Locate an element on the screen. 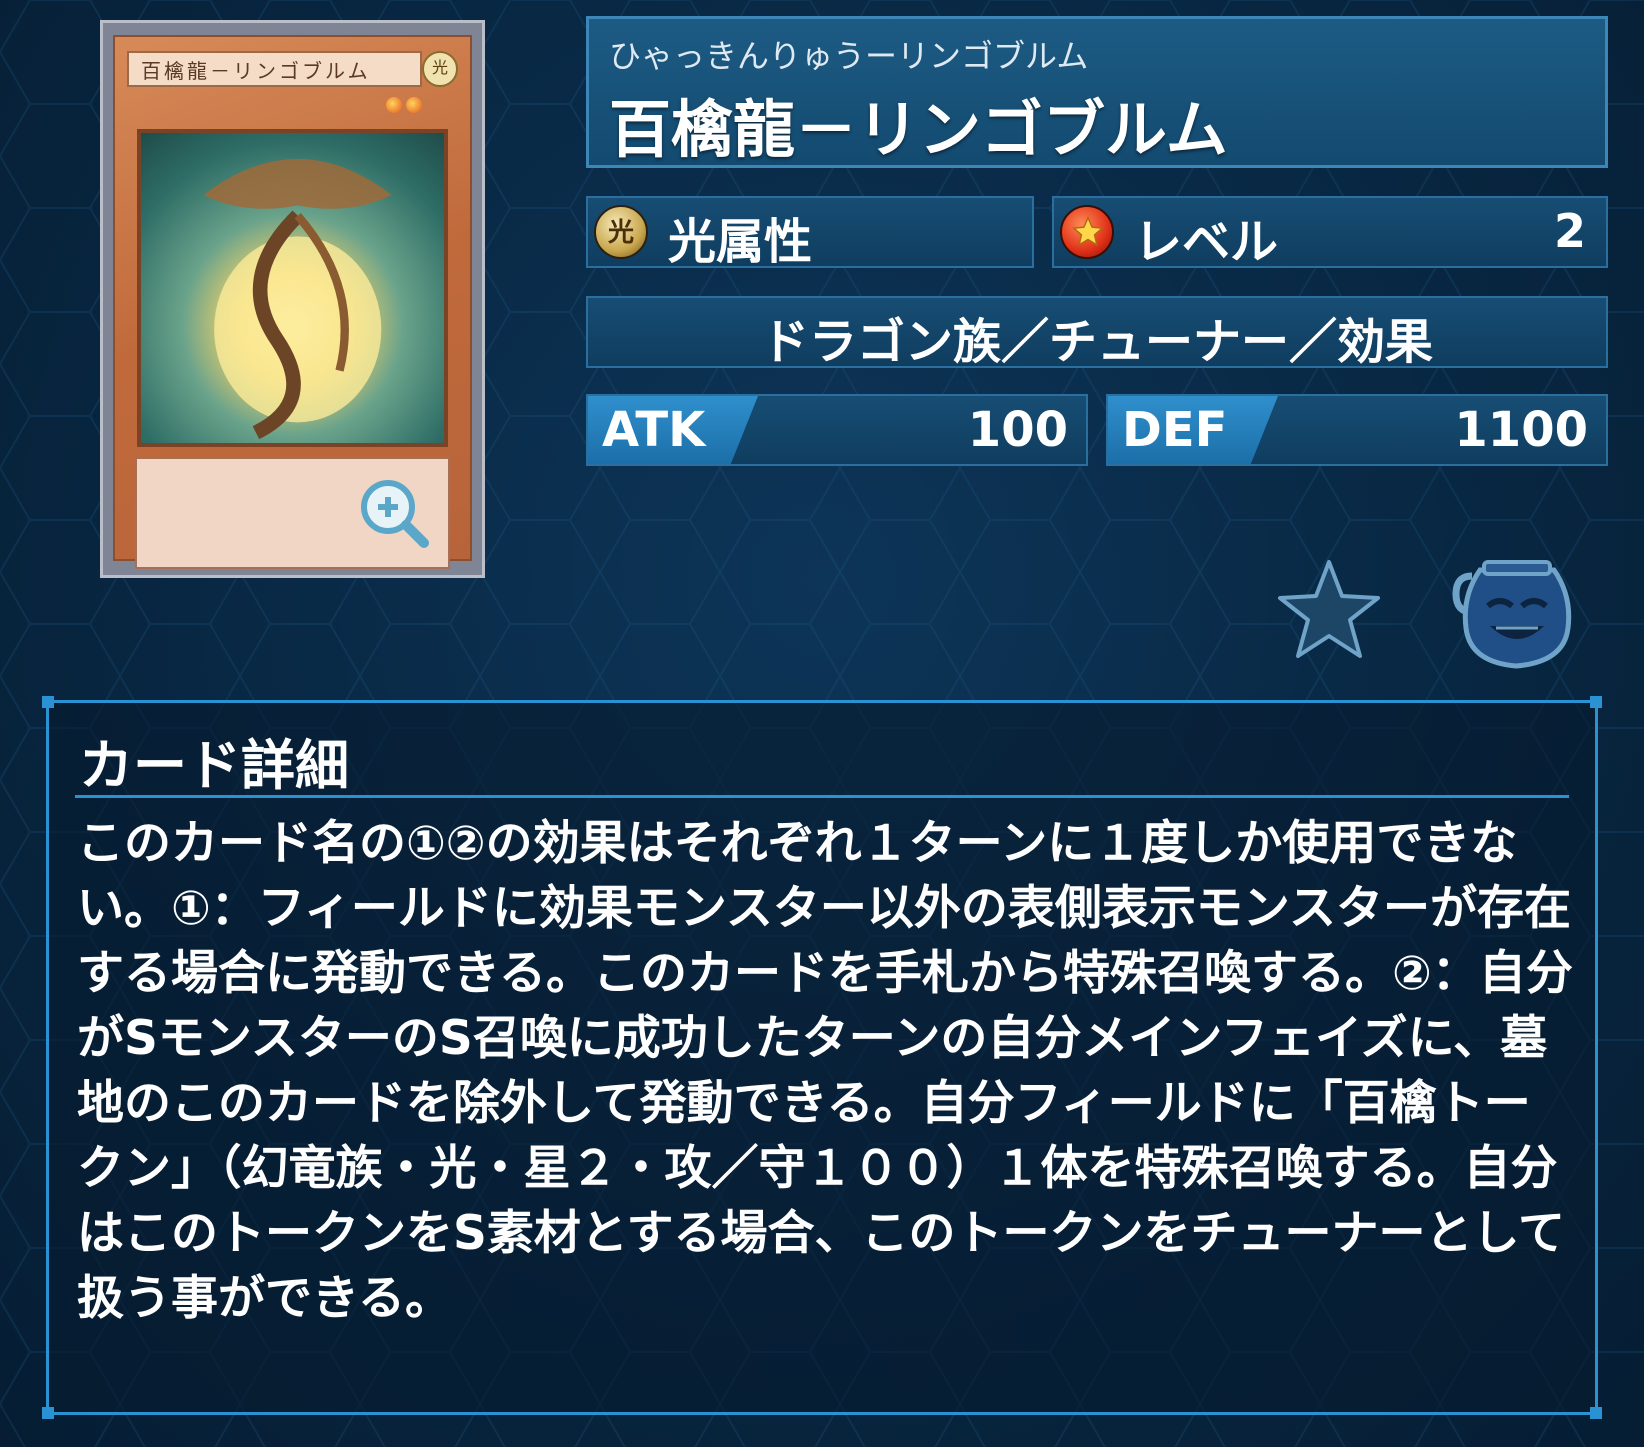  type-bar: ドラゴン族／チューナー／効果 is located at coordinates (1097, 333).